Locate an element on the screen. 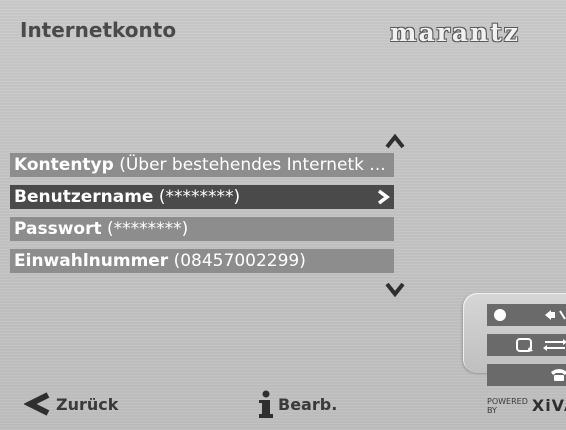 This screenshot has width=566, height=430. list-item-passwort: Passwort (********) is located at coordinates (202, 229).